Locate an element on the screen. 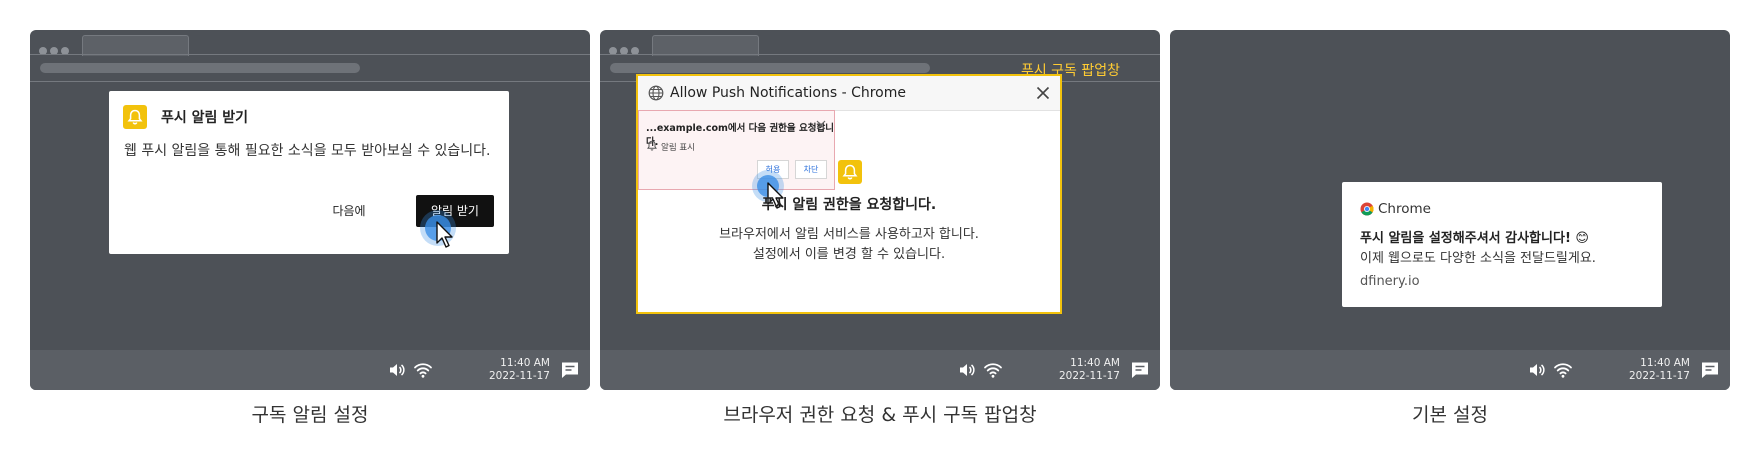 This screenshot has height=462, width=1760. later-button: 다음에 is located at coordinates (349, 211).